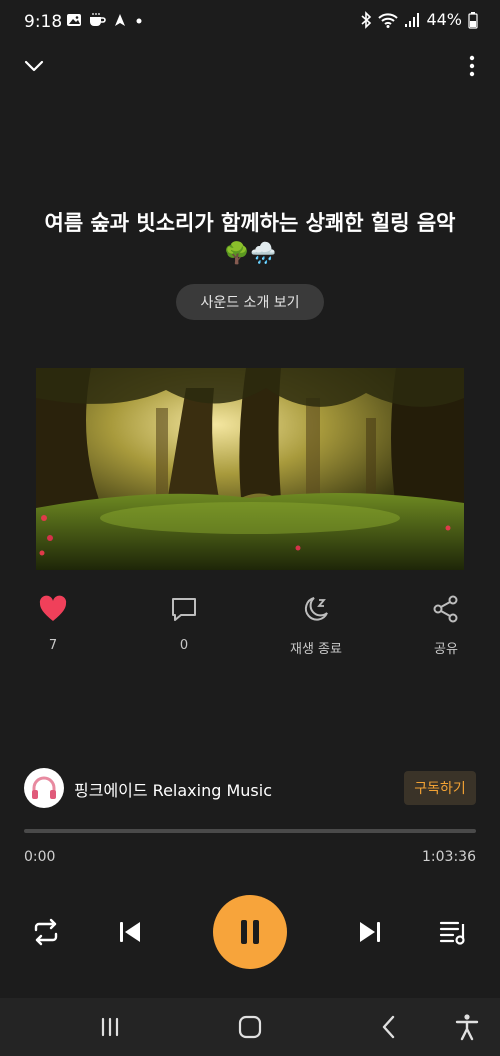 The height and width of the screenshot is (1056, 500). I want to click on channel-name: 핑크에이드 Relaxing Music, so click(173, 789).